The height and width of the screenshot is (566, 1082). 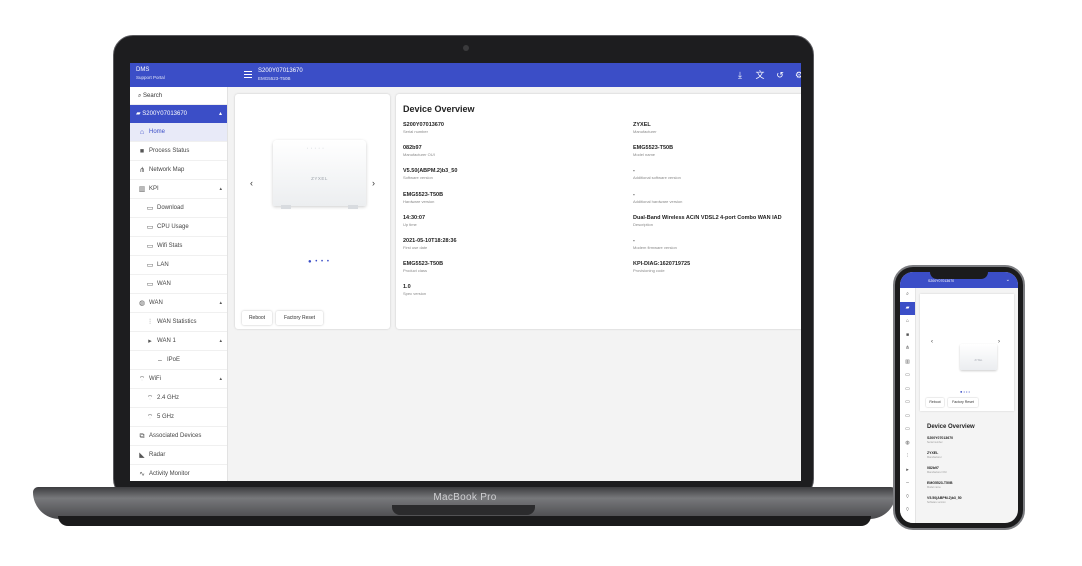 I want to click on phone-overview-field: V5.50(ABPM.2)b3_50 Software version, so click(x=944, y=500).